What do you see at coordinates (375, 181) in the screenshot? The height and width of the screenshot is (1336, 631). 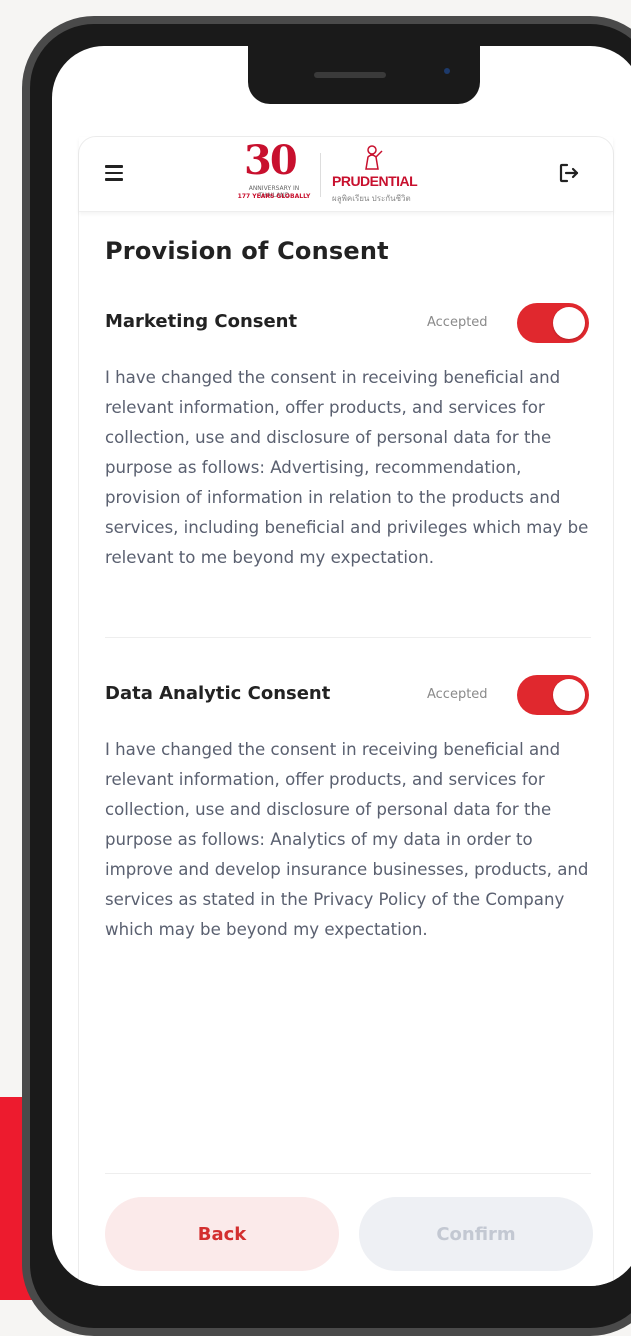 I see `brand-name: PRUDENTIAL` at bounding box center [375, 181].